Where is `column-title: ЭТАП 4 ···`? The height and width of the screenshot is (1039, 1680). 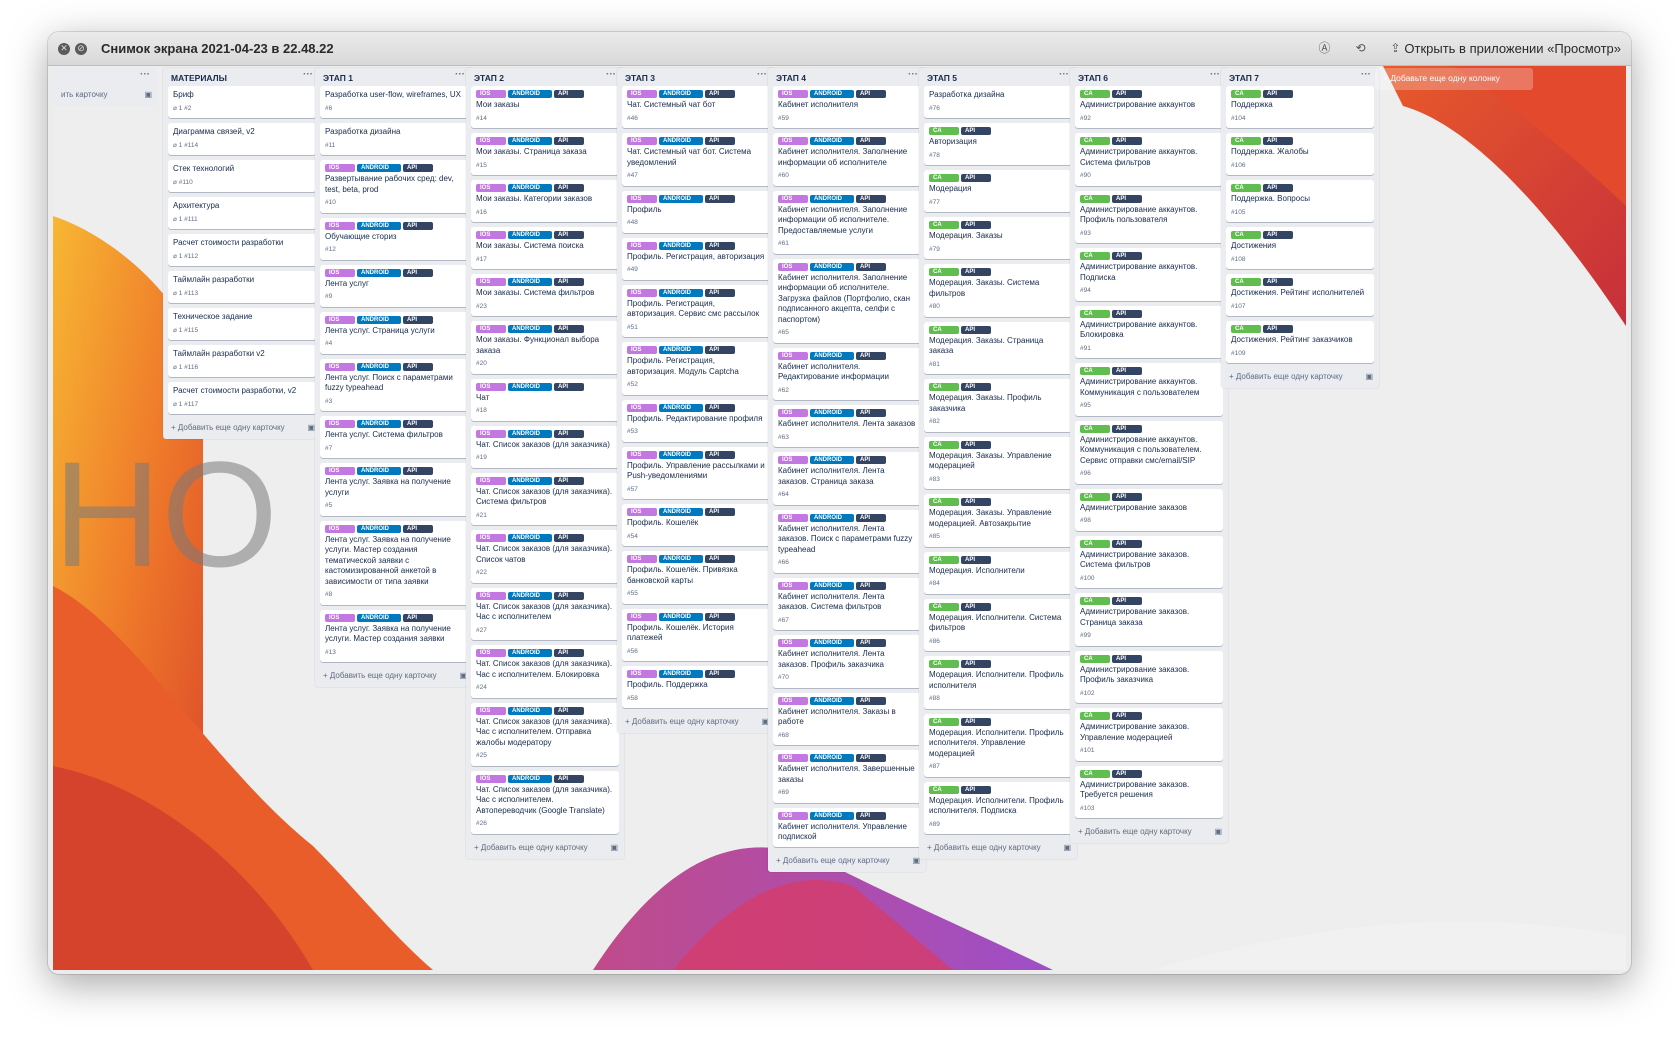 column-title: ЭТАП 4 ··· is located at coordinates (847, 77).